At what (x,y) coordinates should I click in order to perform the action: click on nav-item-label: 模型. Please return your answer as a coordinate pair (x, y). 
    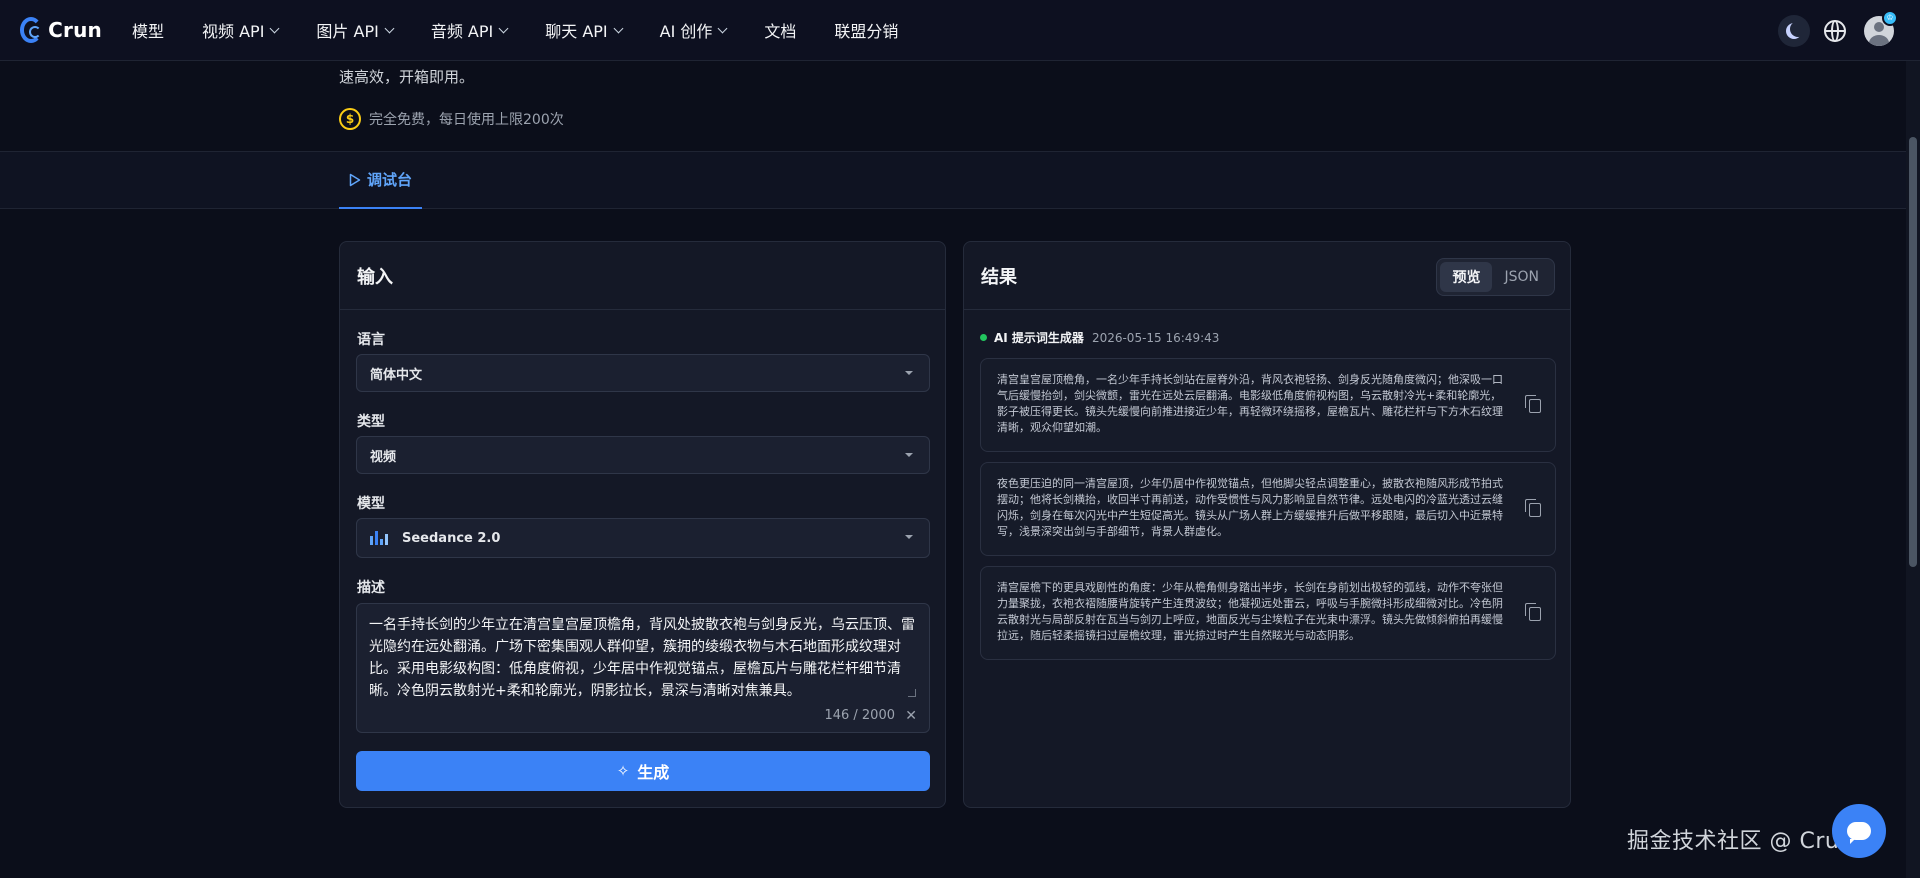
    Looking at the image, I should click on (148, 31).